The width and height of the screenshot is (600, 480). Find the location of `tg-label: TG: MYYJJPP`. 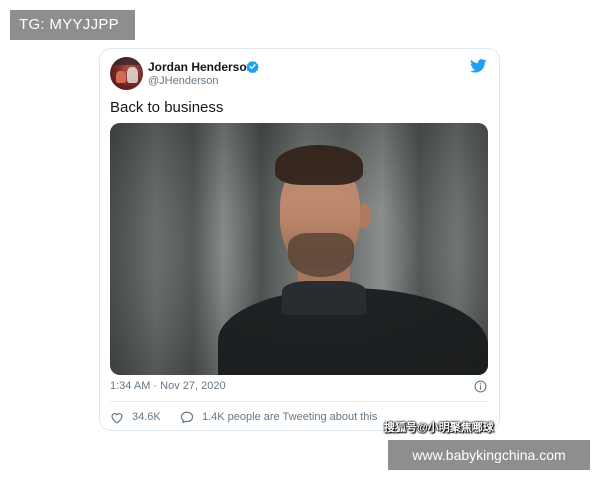

tg-label: TG: MYYJJPP is located at coordinates (72, 25).